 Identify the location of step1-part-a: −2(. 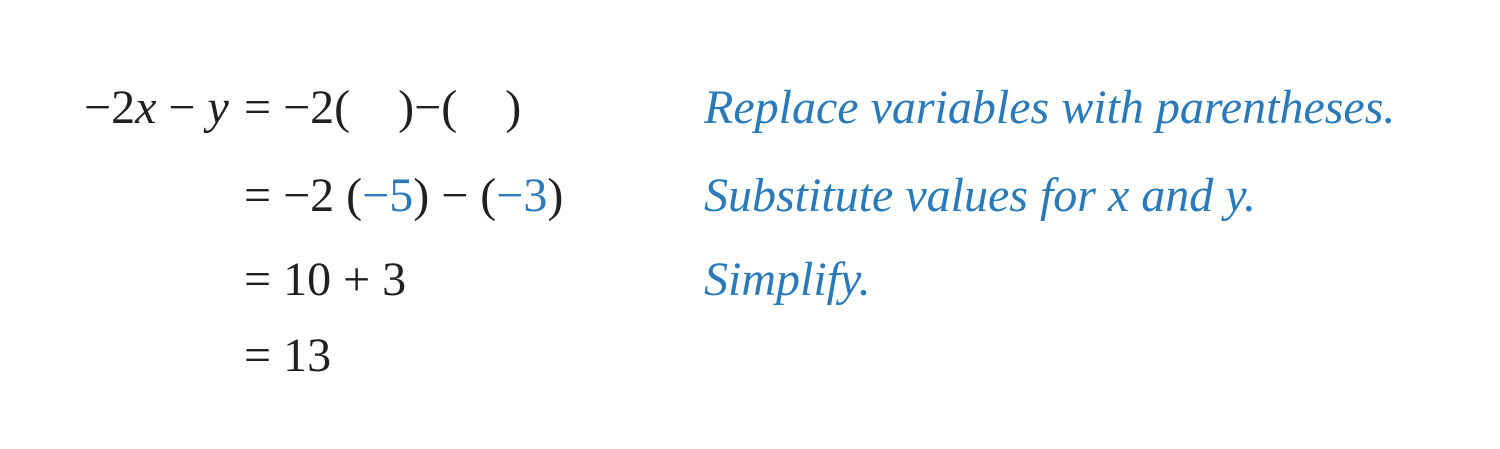
(317, 107).